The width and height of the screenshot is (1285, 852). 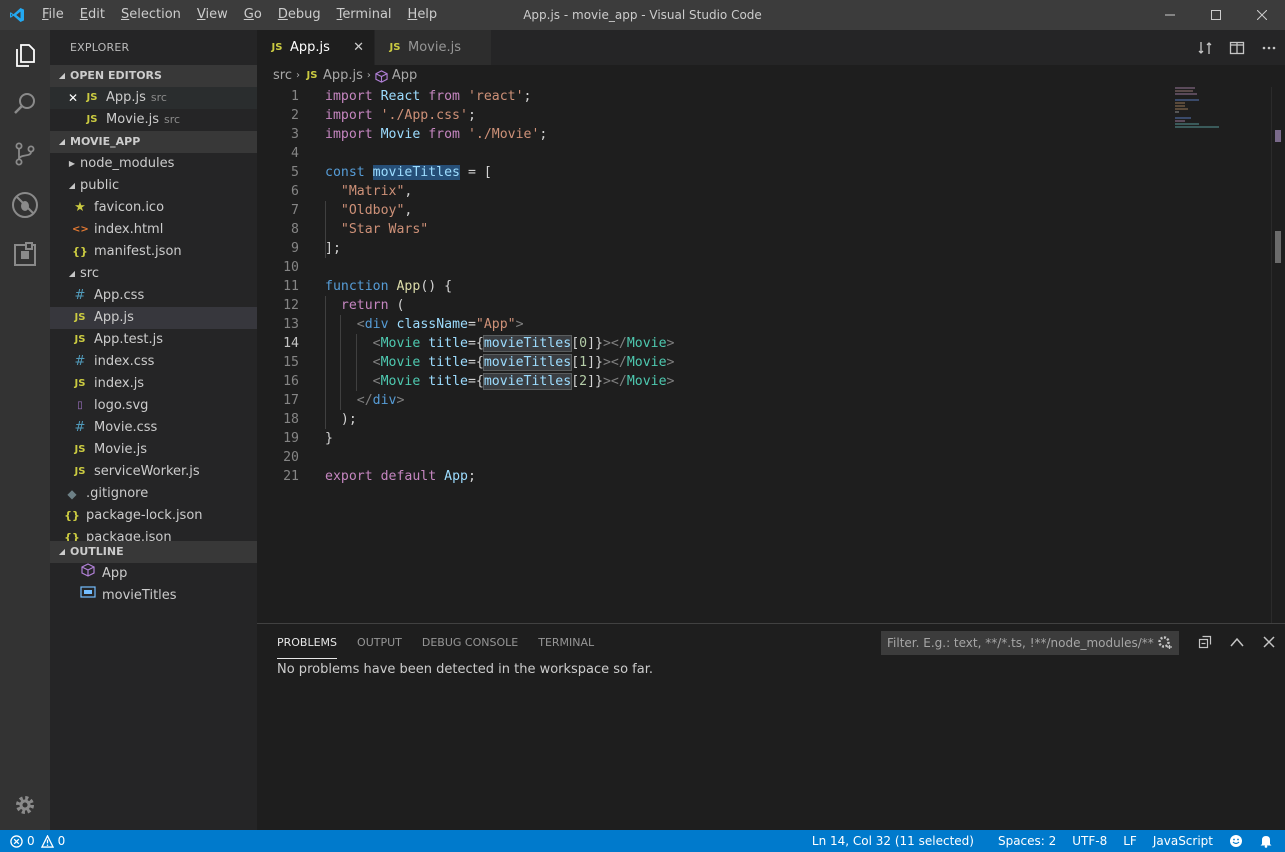 I want to click on filter-settings-icon, so click(x=1165, y=647).